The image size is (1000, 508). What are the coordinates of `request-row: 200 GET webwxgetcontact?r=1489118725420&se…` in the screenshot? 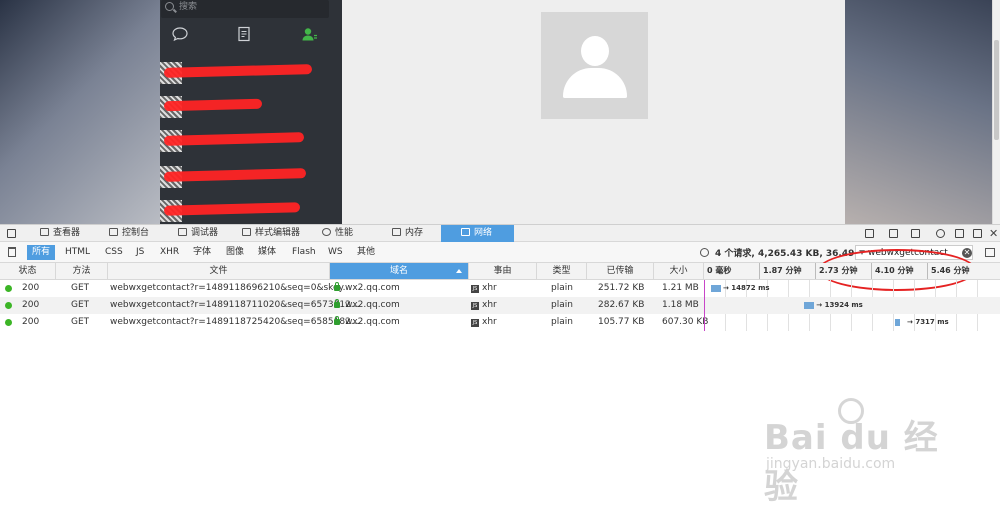 It's located at (500, 322).